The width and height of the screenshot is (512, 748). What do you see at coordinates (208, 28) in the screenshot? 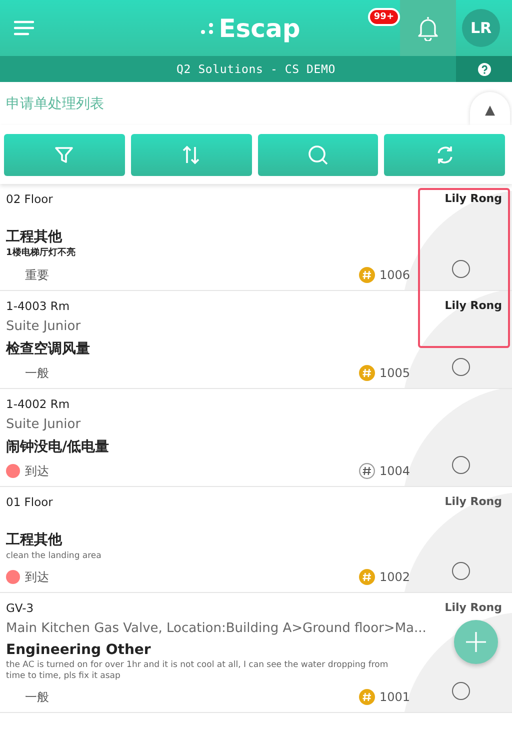
I see `logo-dots-icon` at bounding box center [208, 28].